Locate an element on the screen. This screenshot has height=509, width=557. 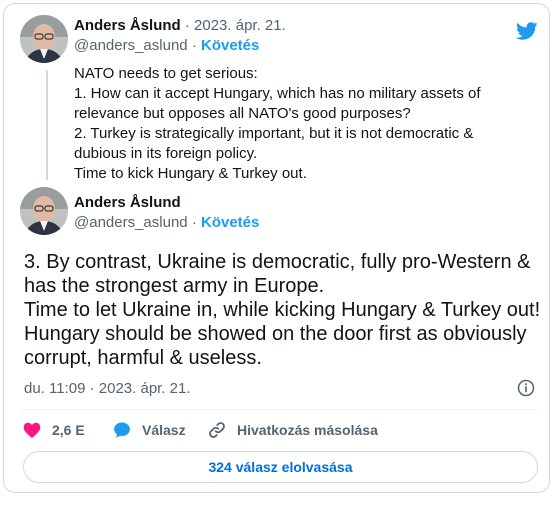
main-author-row: Anders Åslund is located at coordinates (127, 203).